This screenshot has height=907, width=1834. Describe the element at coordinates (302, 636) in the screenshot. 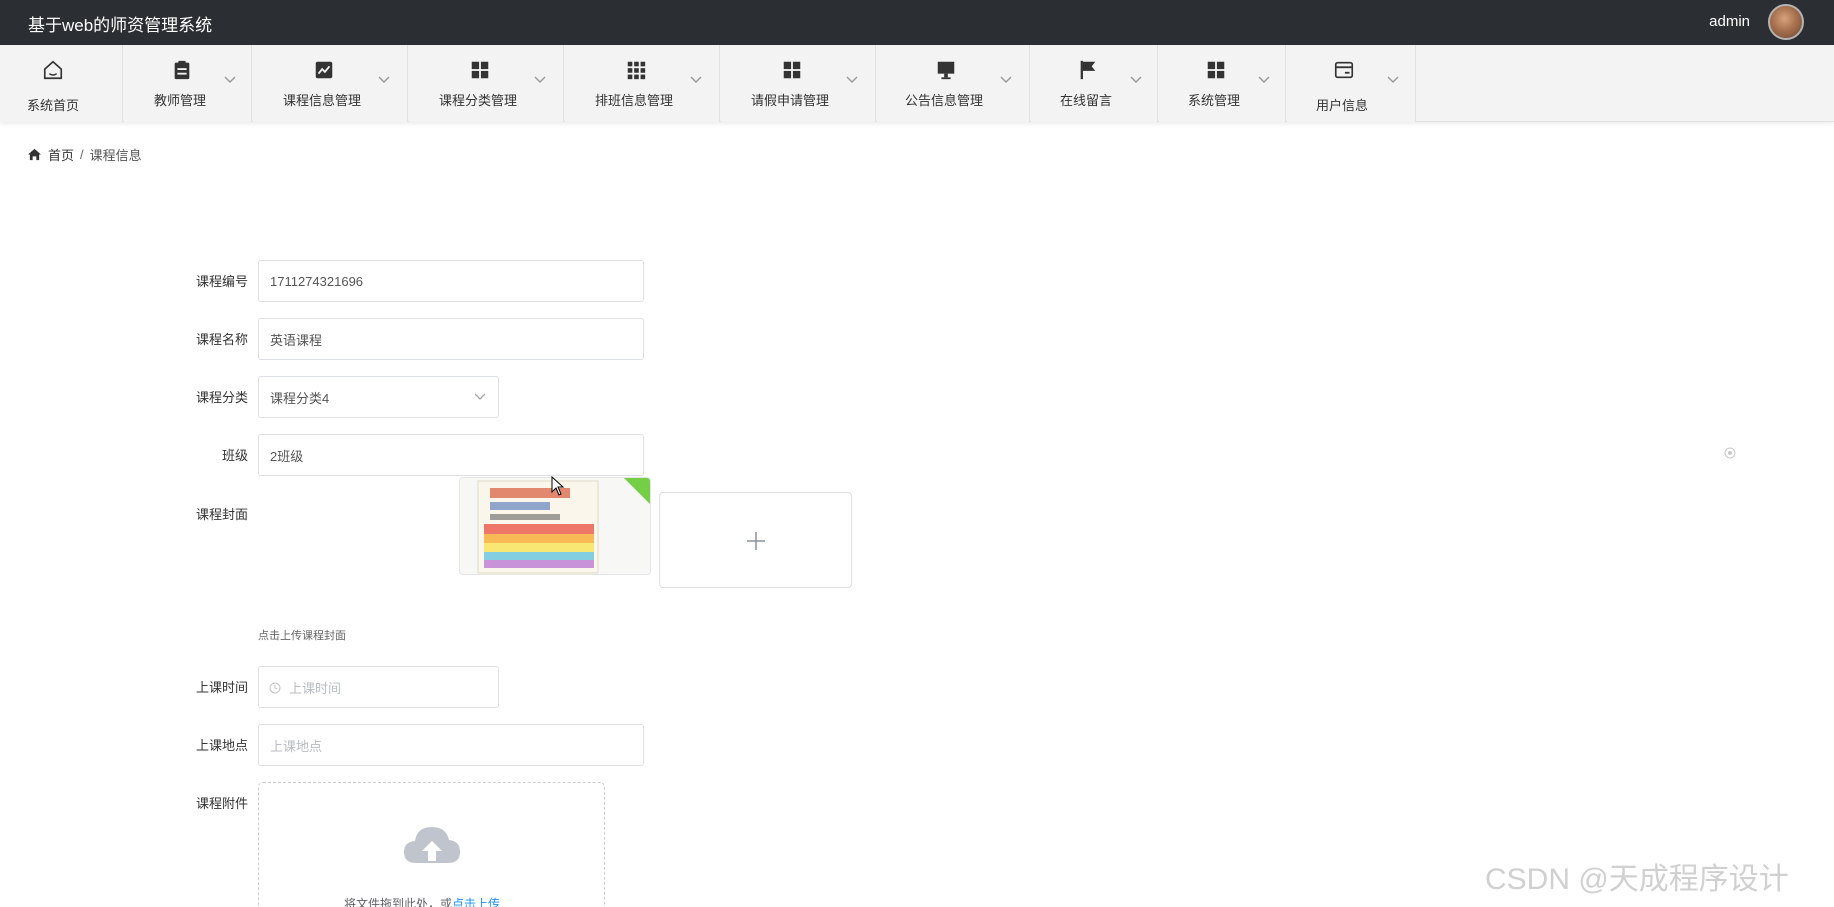

I see `cover-upload-tip: 点击上传课程封面` at that location.